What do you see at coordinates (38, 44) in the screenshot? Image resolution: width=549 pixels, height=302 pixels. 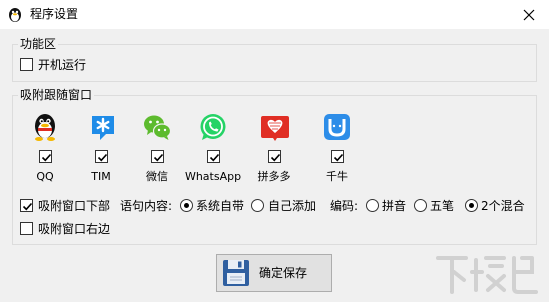 I see `function-group-title: 功能区` at bounding box center [38, 44].